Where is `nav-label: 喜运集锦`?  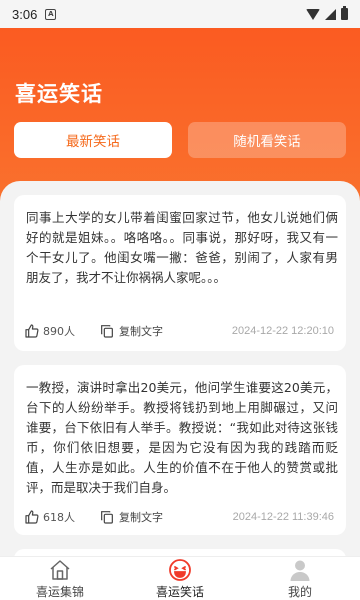
nav-label: 喜运集锦 is located at coordinates (59, 592).